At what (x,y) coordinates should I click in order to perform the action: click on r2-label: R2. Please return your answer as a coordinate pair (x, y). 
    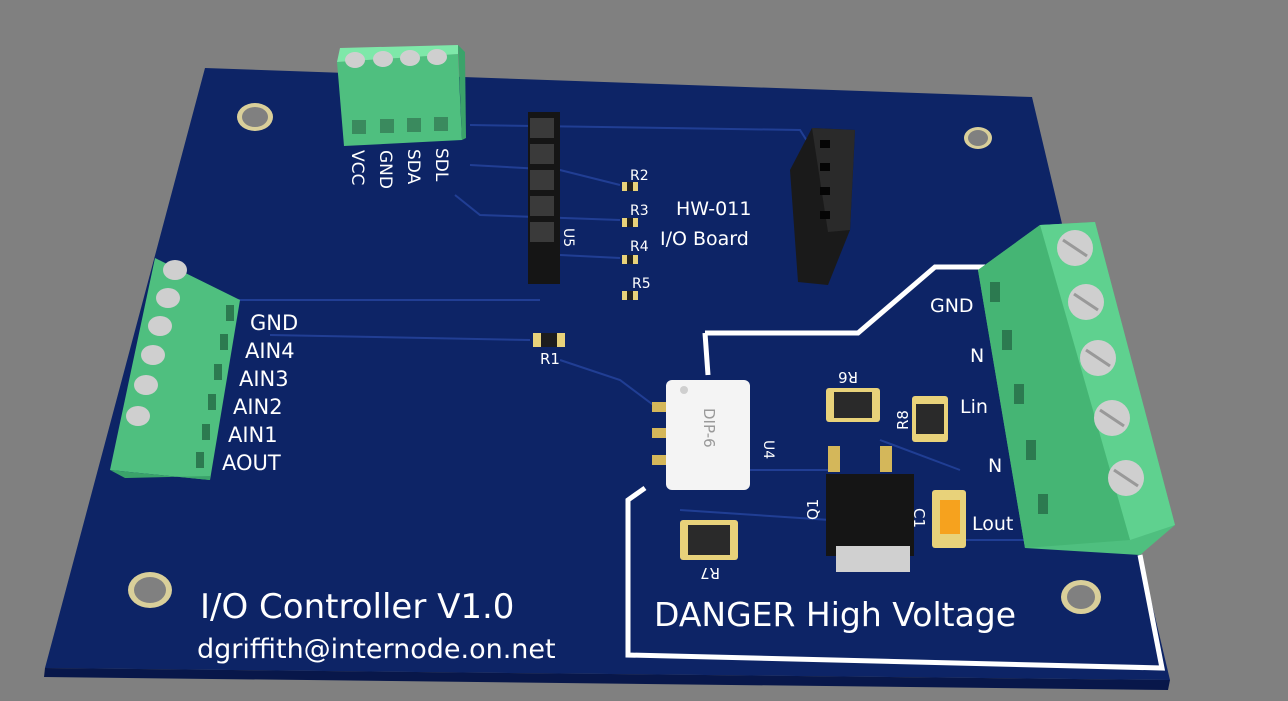
    Looking at the image, I should click on (639, 176).